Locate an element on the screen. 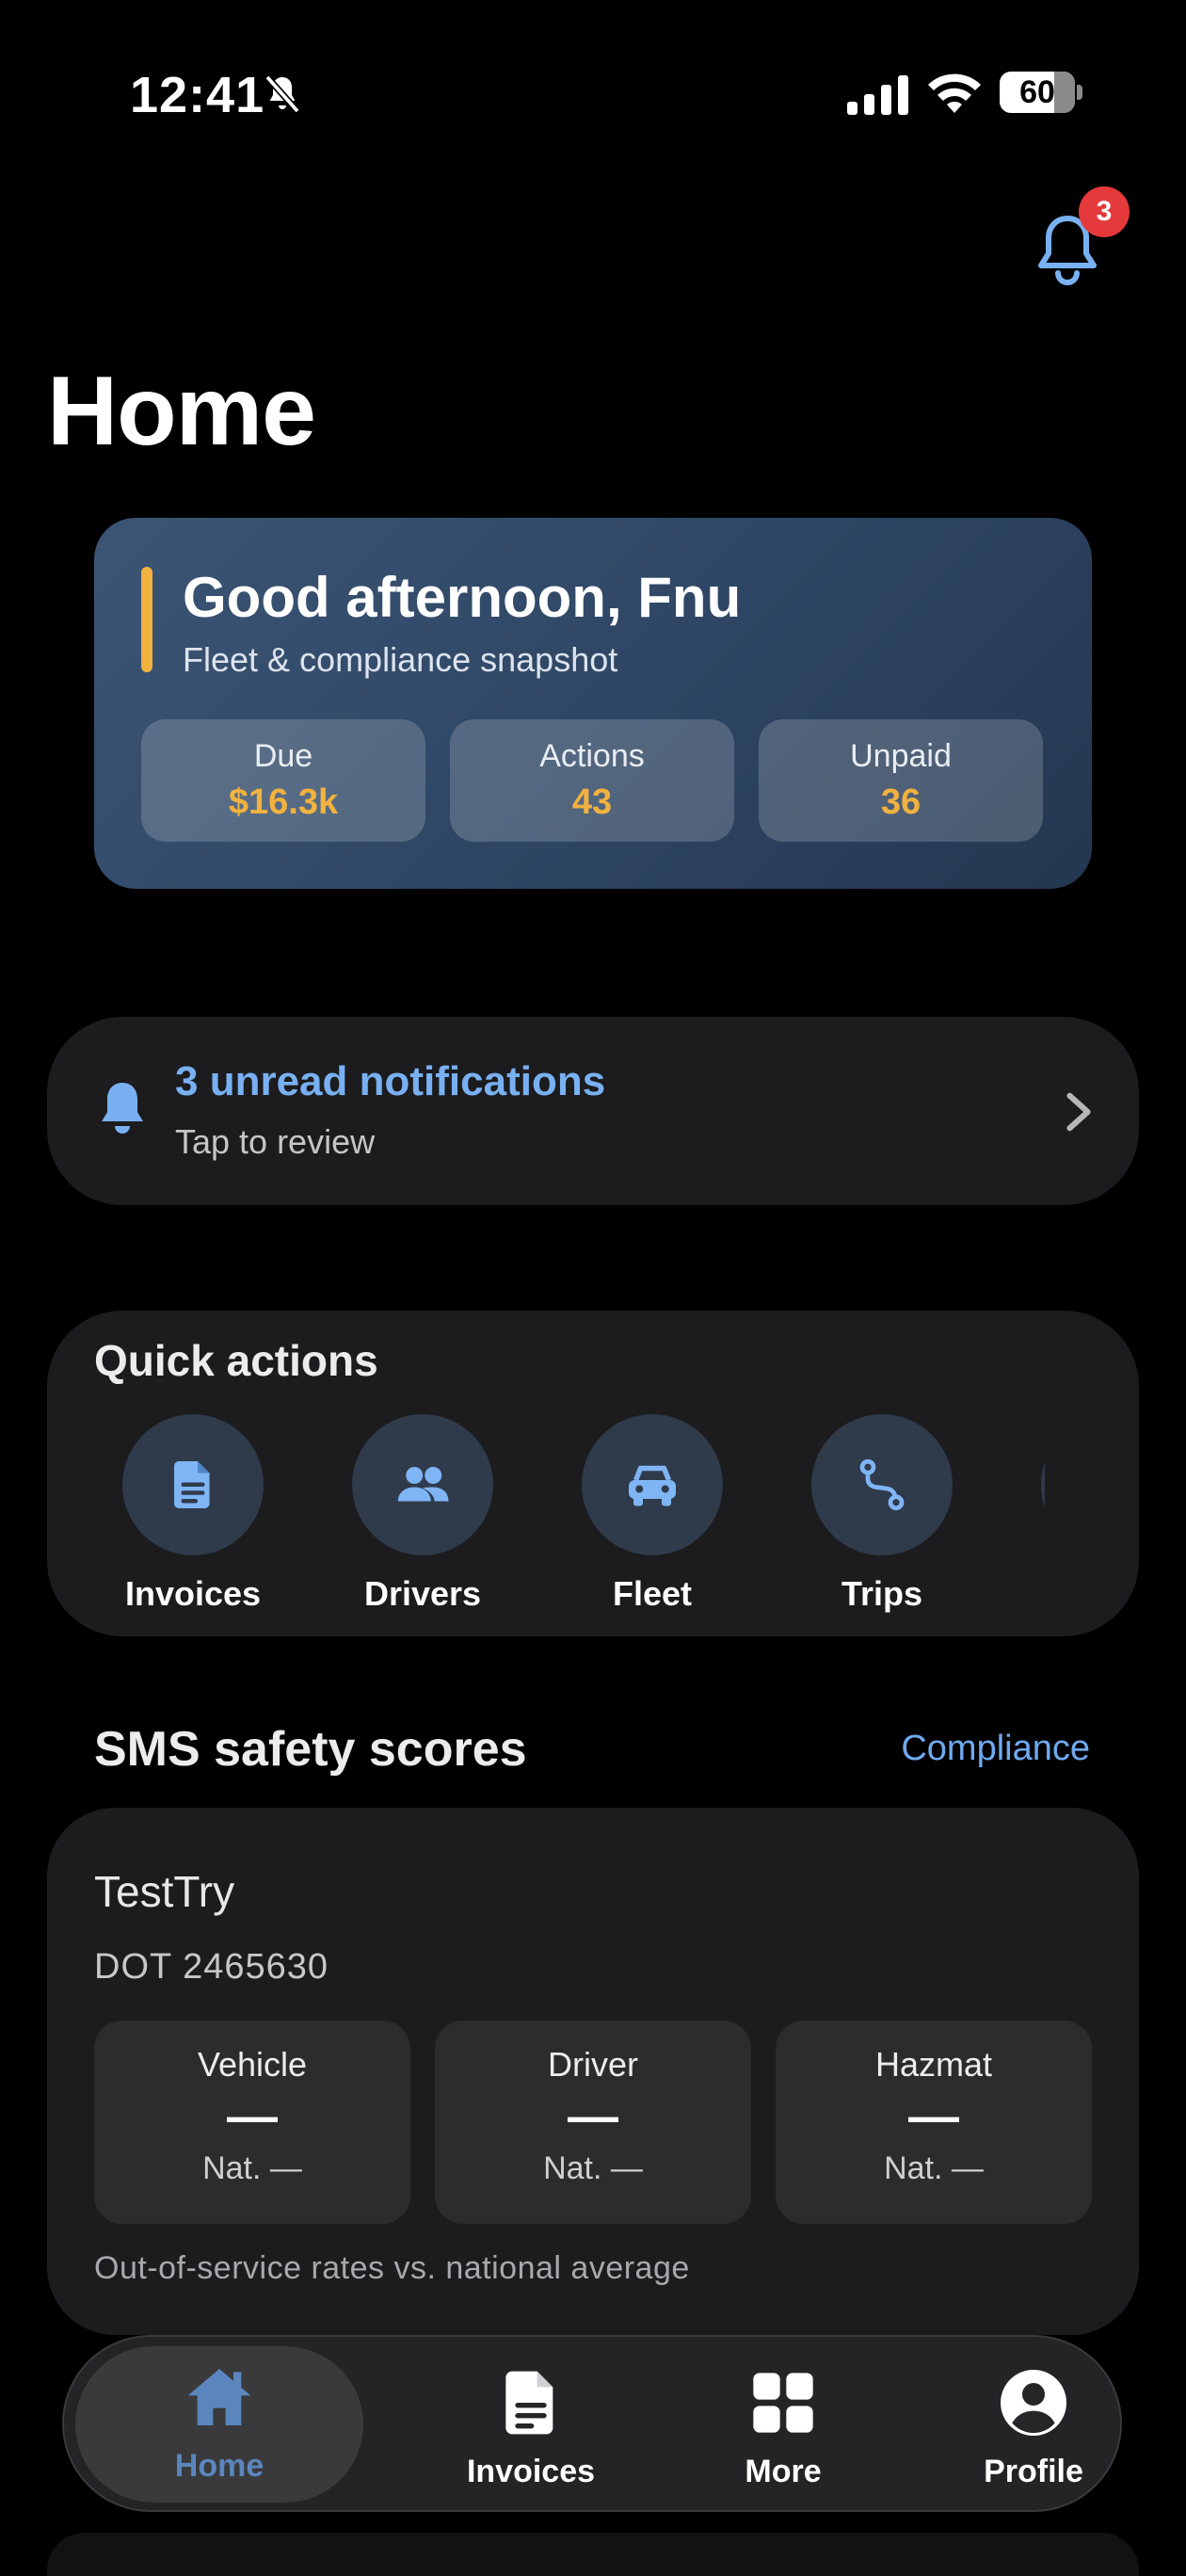  tab-more: More is located at coordinates (783, 2423).